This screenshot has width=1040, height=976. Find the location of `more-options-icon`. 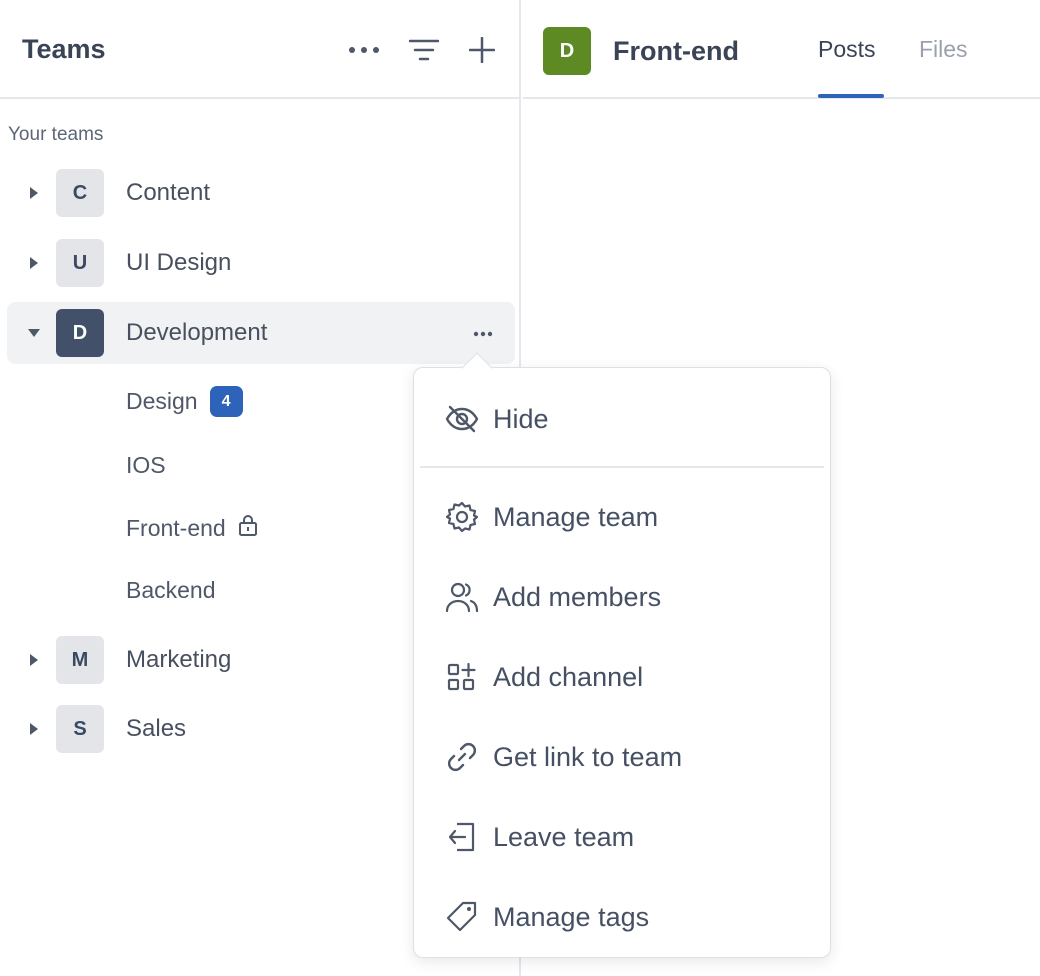

more-options-icon is located at coordinates (364, 50).